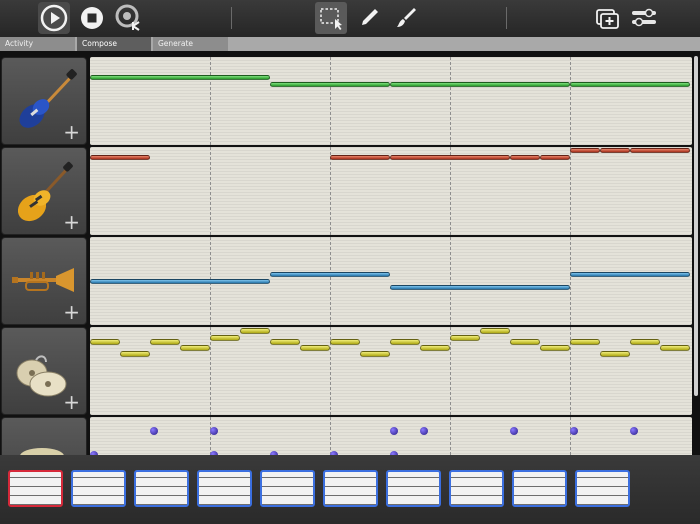  Describe the element at coordinates (350, 18) in the screenshot. I see `toolbar` at that location.